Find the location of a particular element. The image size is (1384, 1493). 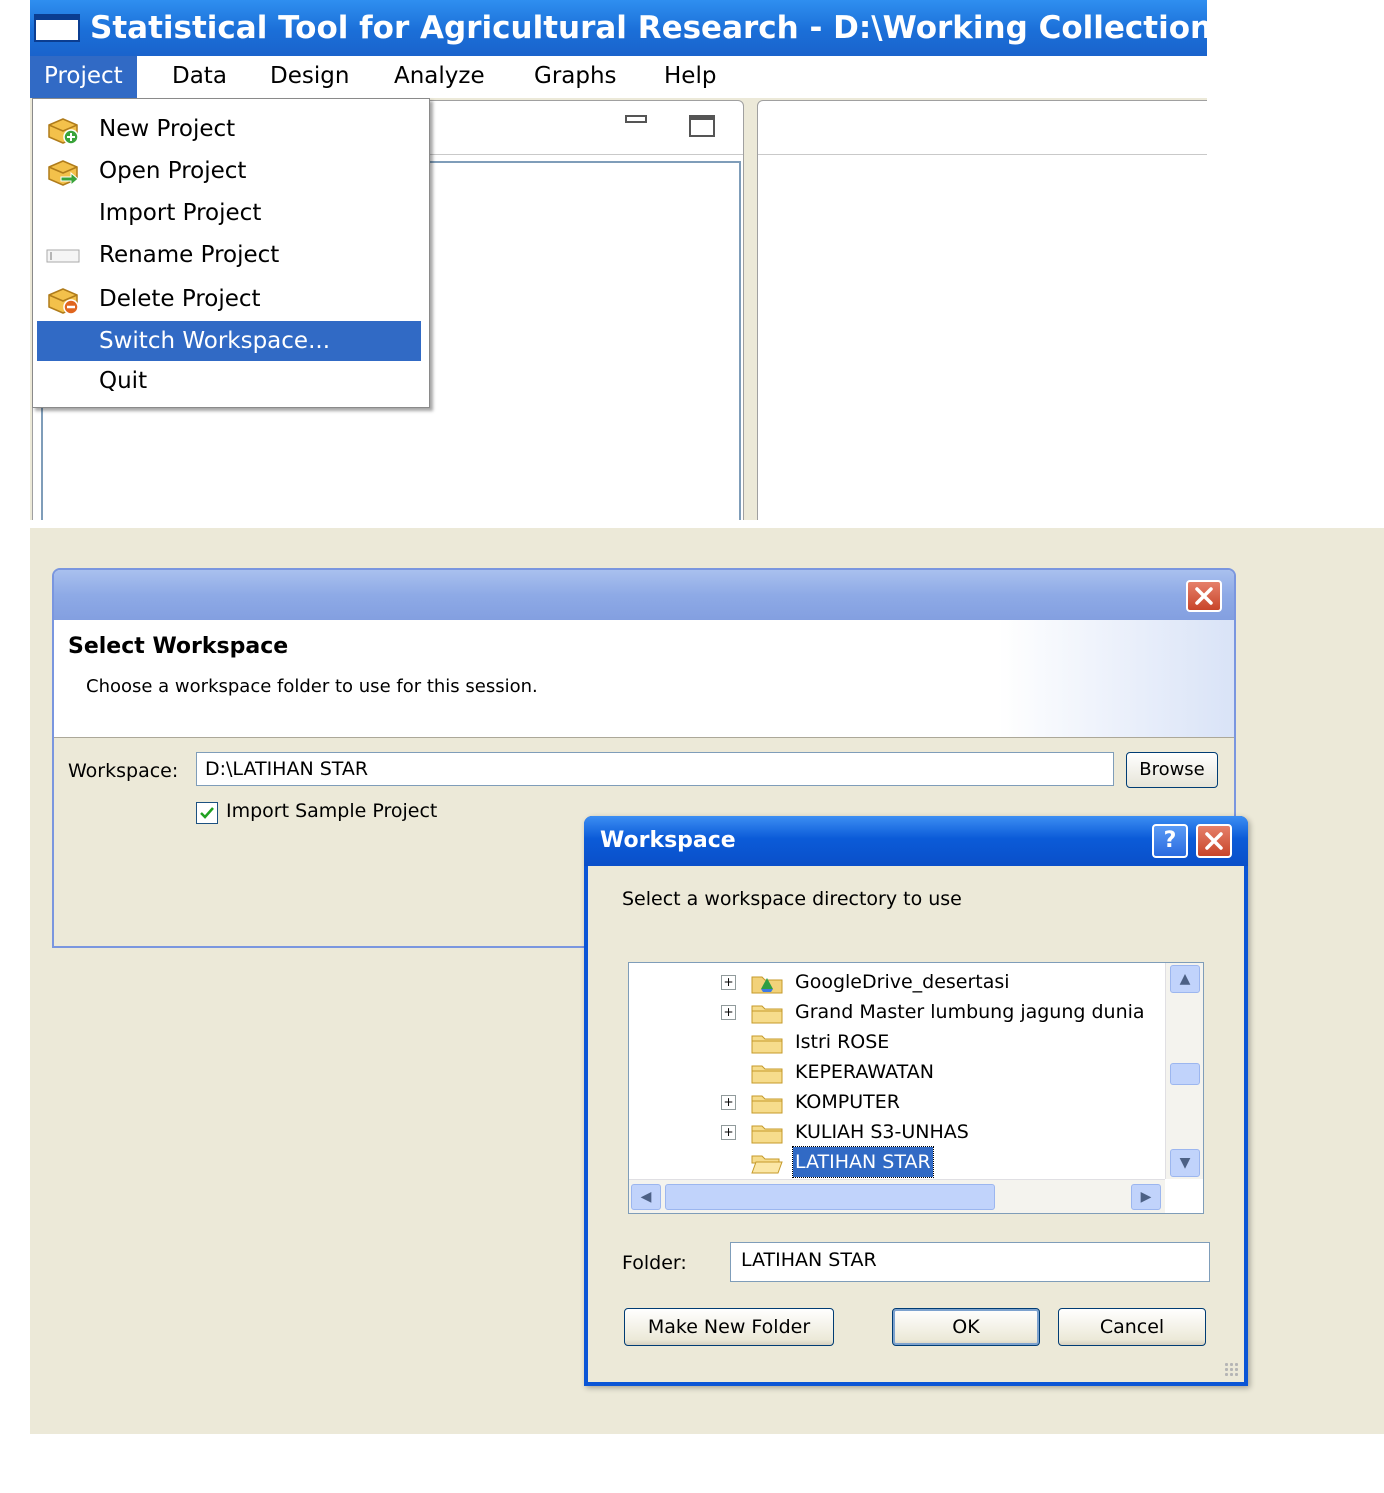

scroll-left-icon: ◀ is located at coordinates (646, 1197).